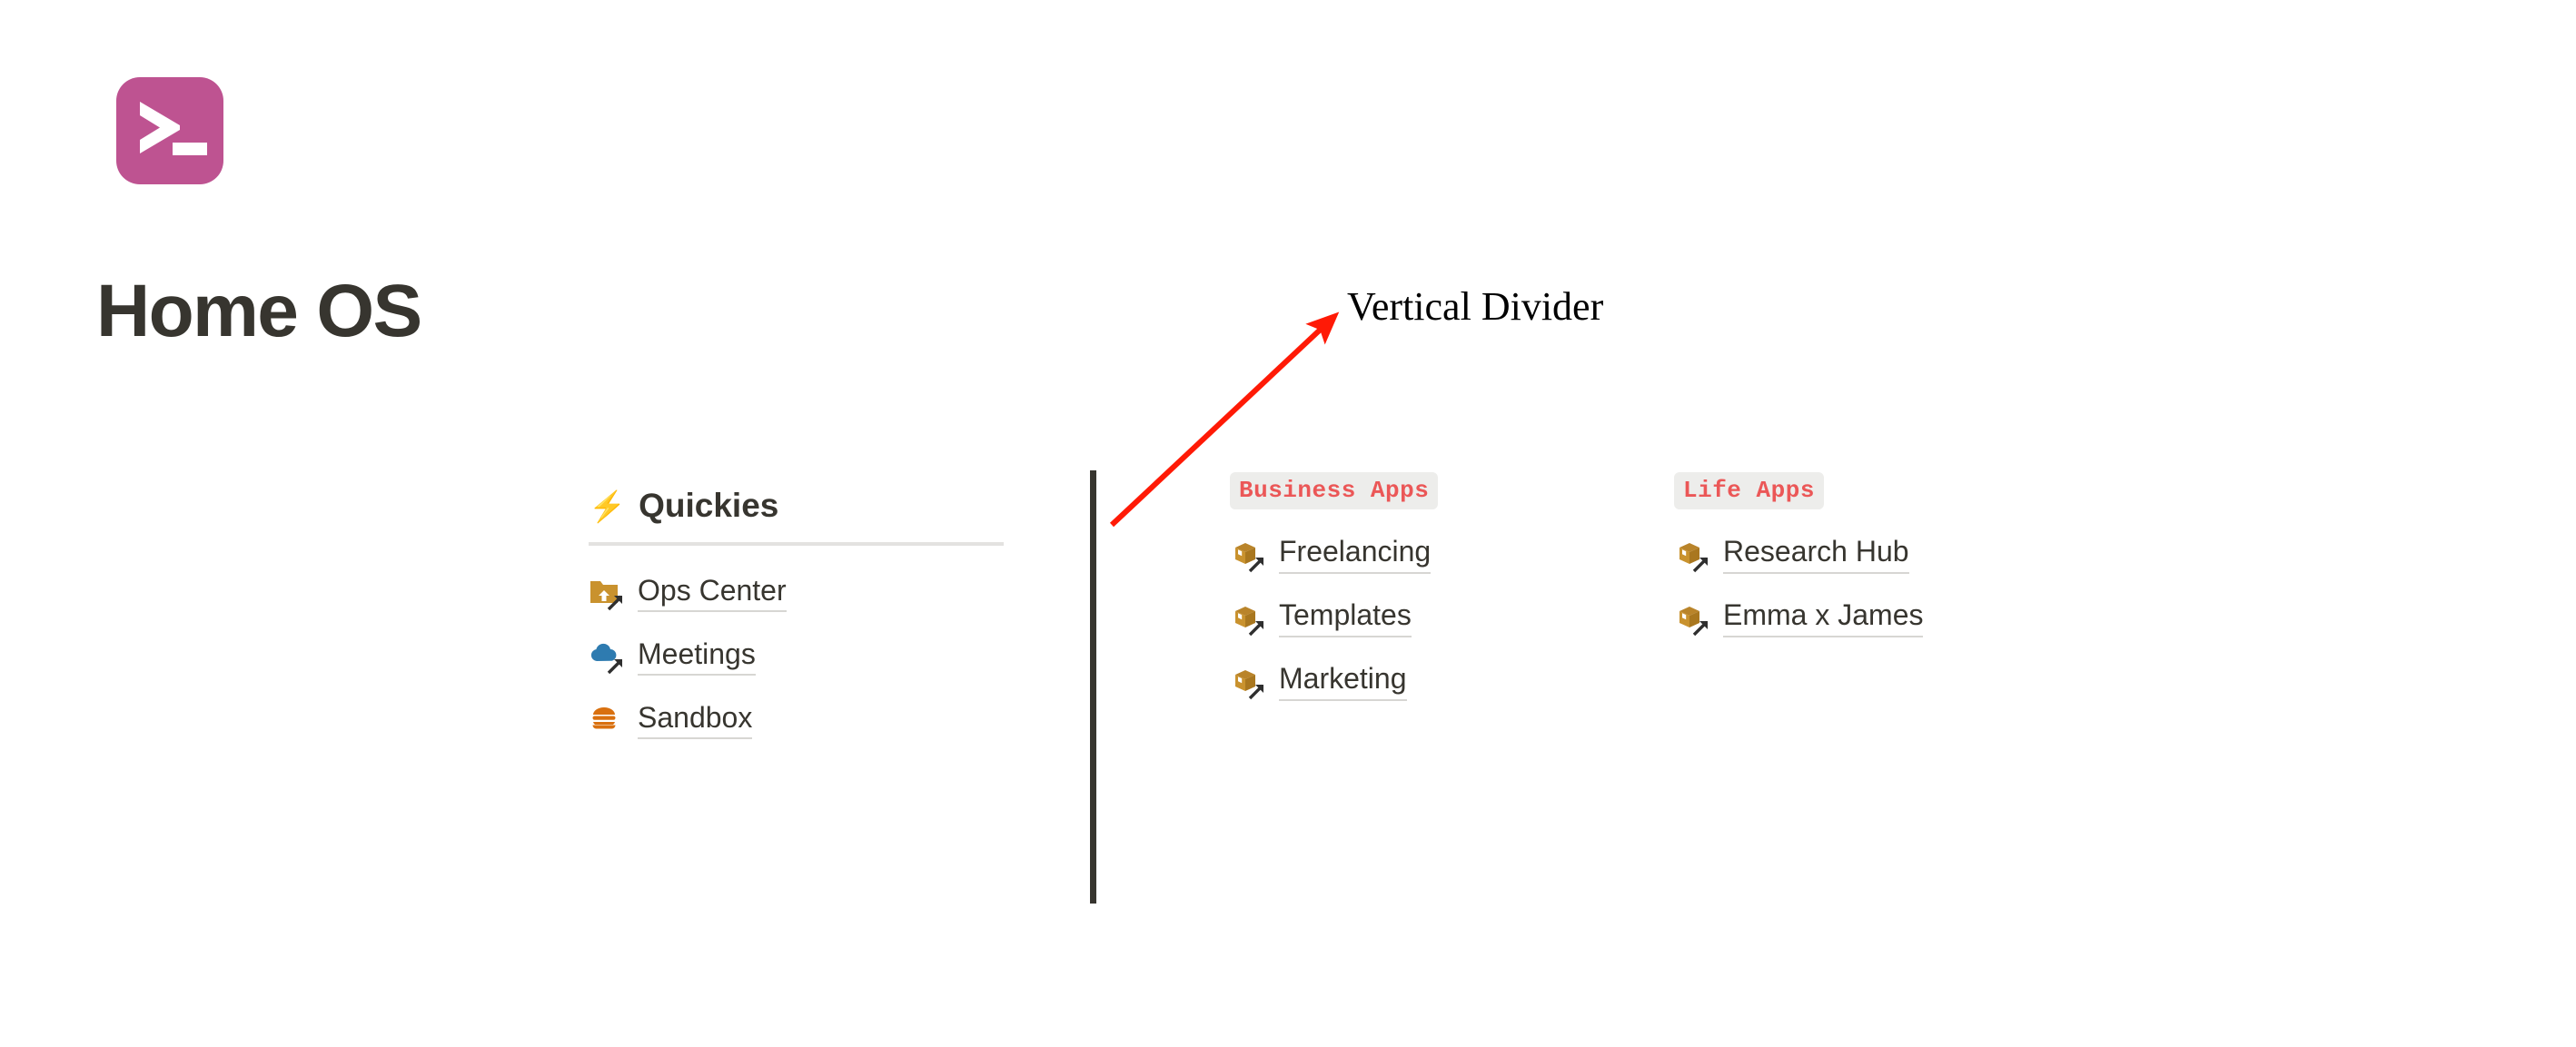  I want to click on list-item-marketing: Marketing, so click(1334, 681).